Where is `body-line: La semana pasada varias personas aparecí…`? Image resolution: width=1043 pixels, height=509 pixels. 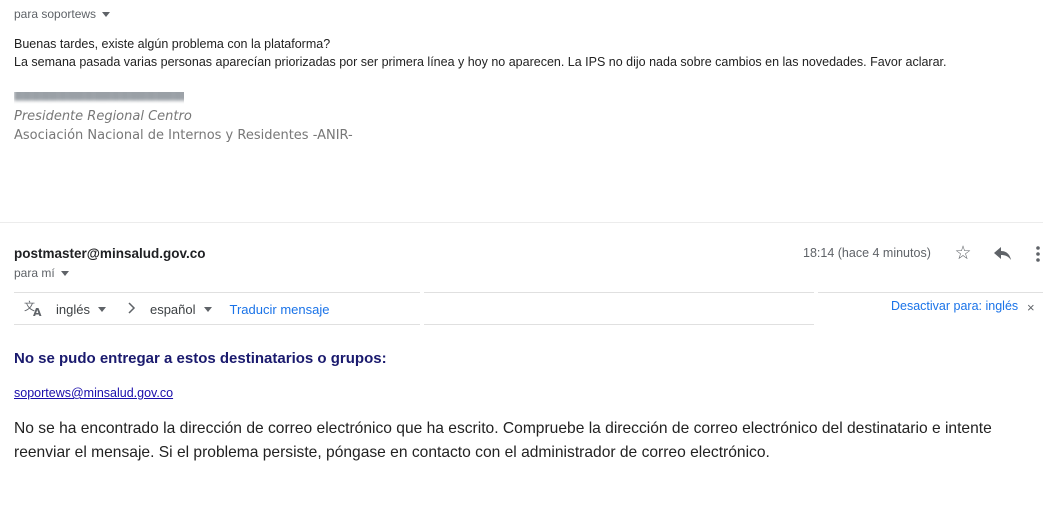 body-line: La semana pasada varias personas aparecí… is located at coordinates (480, 62).